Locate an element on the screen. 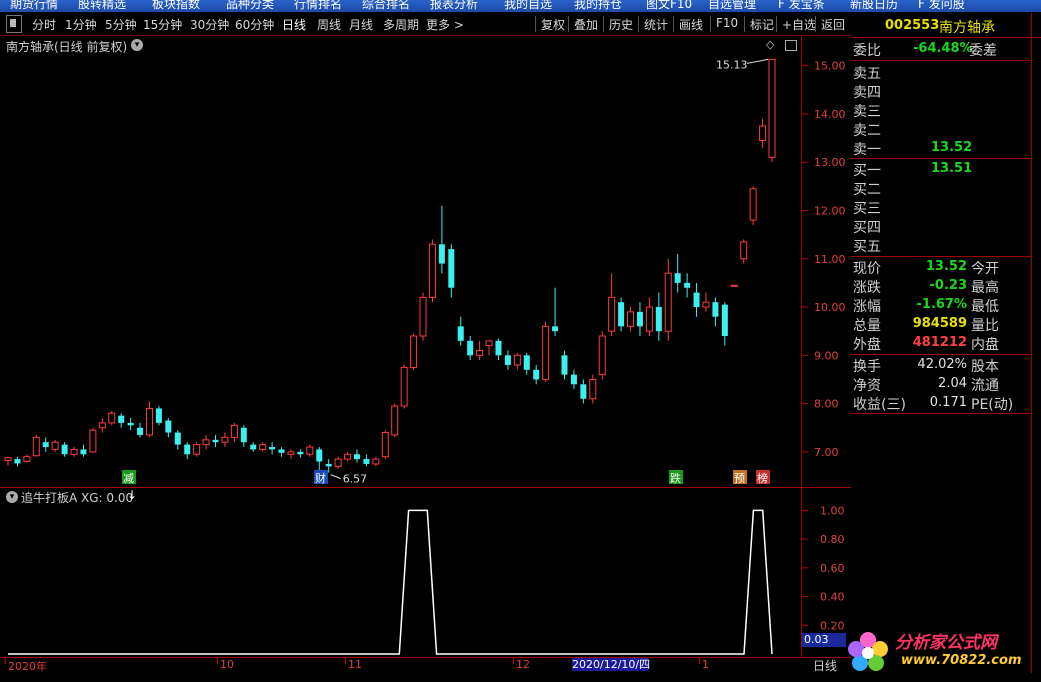 The image size is (1041, 682). toolbar-period-7: 周线 is located at coordinates (329, 24).